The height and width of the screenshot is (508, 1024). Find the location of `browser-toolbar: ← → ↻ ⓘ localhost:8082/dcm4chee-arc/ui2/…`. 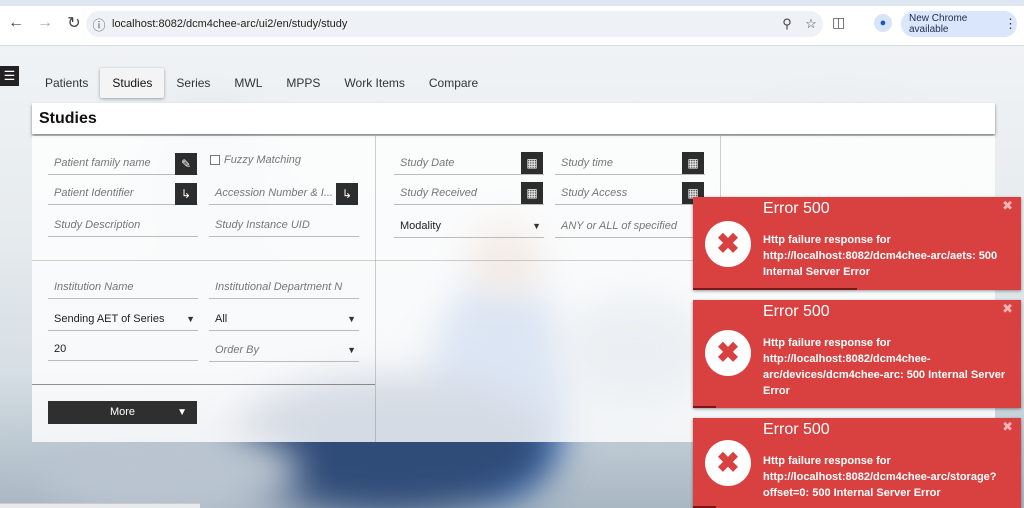

browser-toolbar: ← → ↻ ⓘ localhost:8082/dcm4chee-arc/ui2/… is located at coordinates (512, 23).